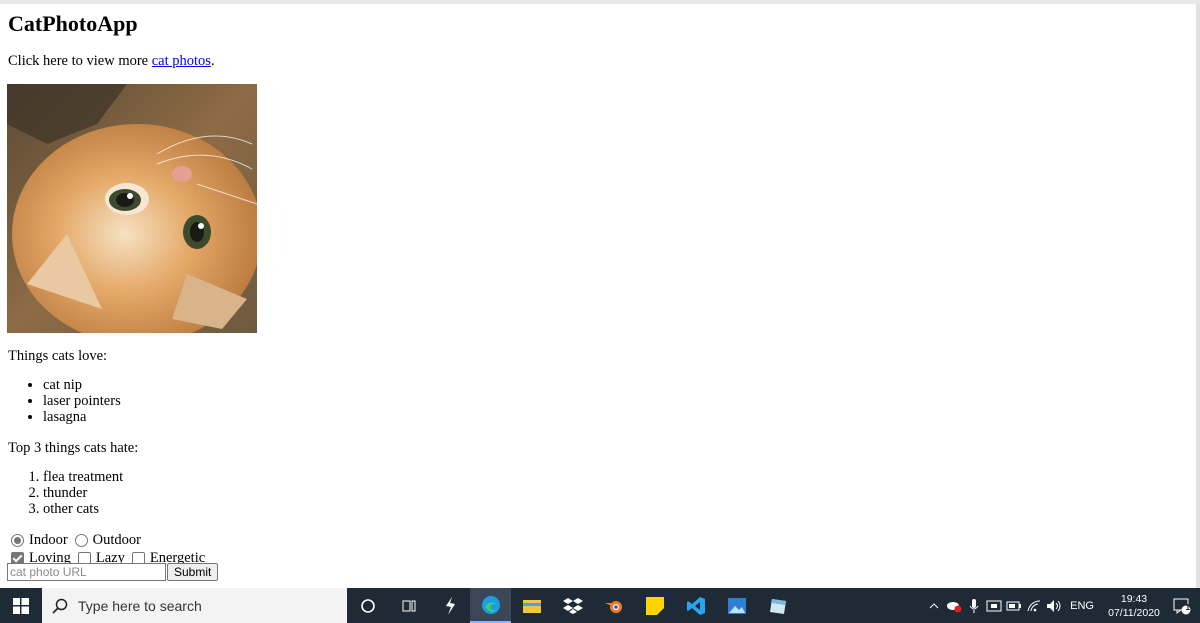  I want to click on system-tray: ENG 19:43 07/11/2020 1, so click(1062, 605).